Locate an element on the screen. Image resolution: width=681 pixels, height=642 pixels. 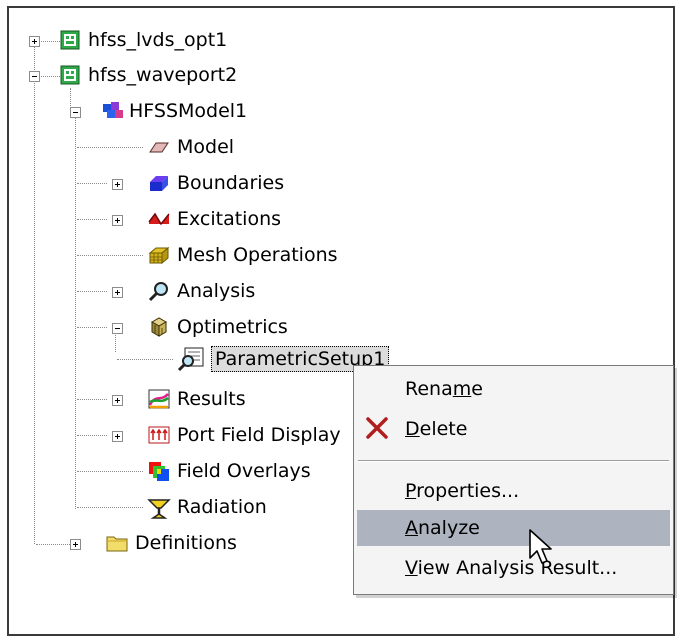
tree-item-project-hfss-lvds-opt1: hfss_lvds_opt1 is located at coordinates (159, 41).